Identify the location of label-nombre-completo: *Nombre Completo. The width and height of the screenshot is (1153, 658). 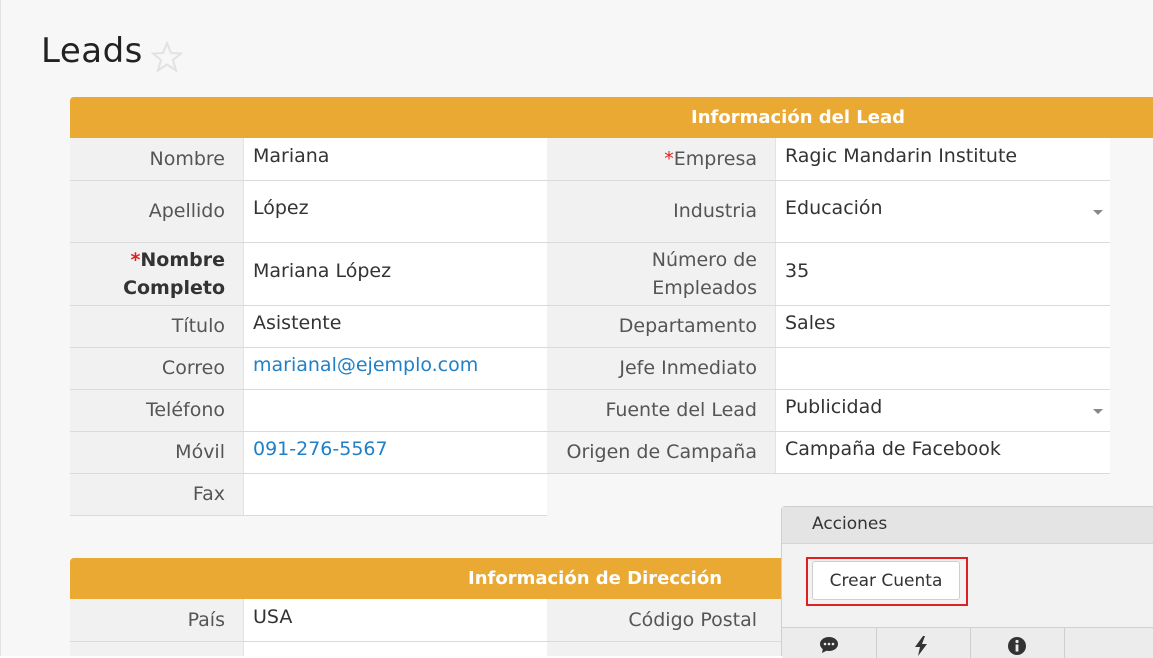
(147, 274).